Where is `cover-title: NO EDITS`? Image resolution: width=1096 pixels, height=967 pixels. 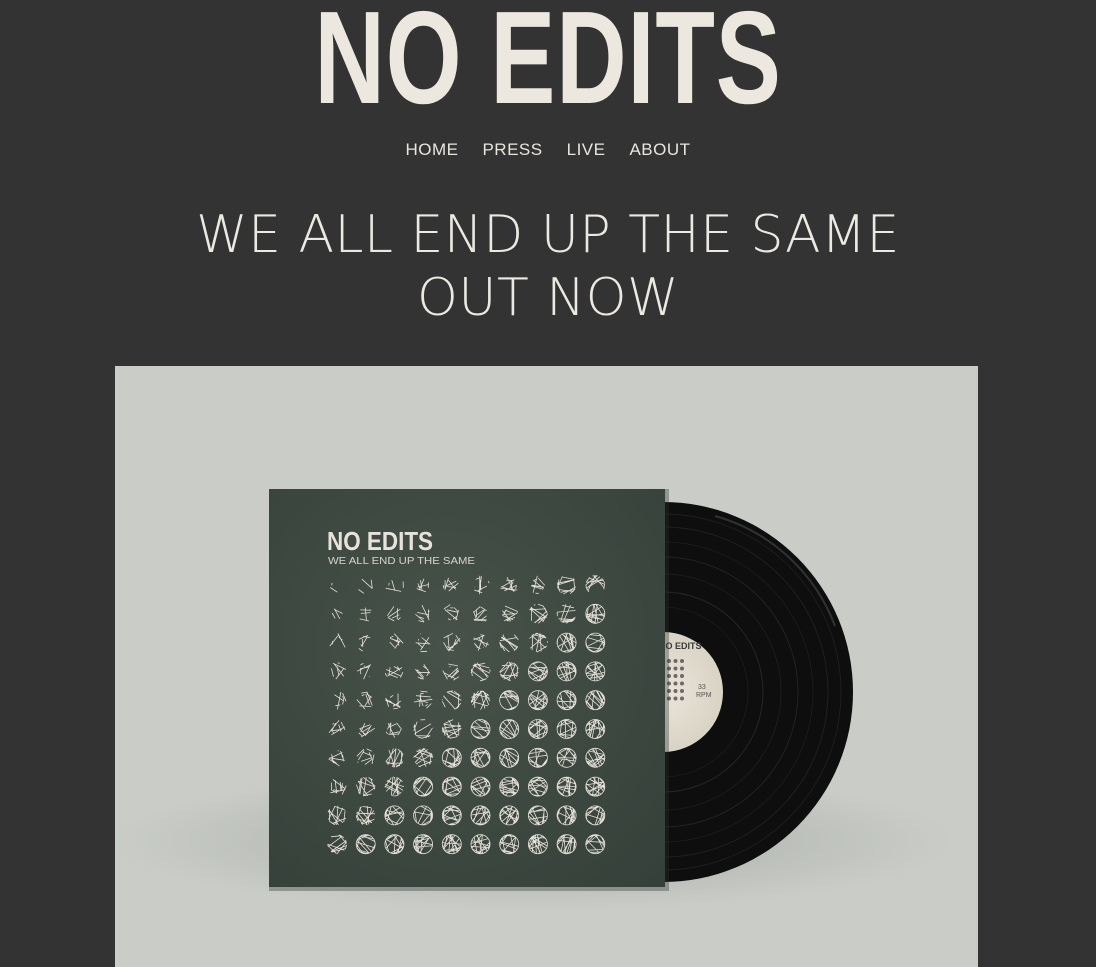
cover-title: NO EDITS is located at coordinates (380, 541).